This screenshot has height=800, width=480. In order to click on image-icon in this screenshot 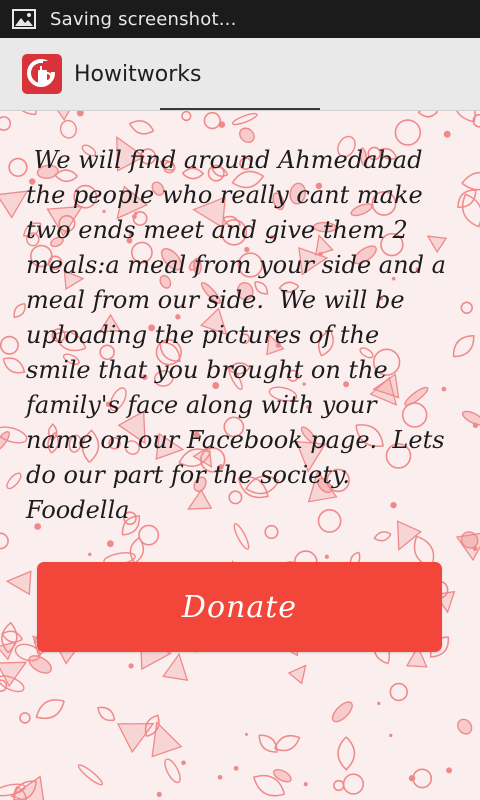, I will do `click(25, 19)`.